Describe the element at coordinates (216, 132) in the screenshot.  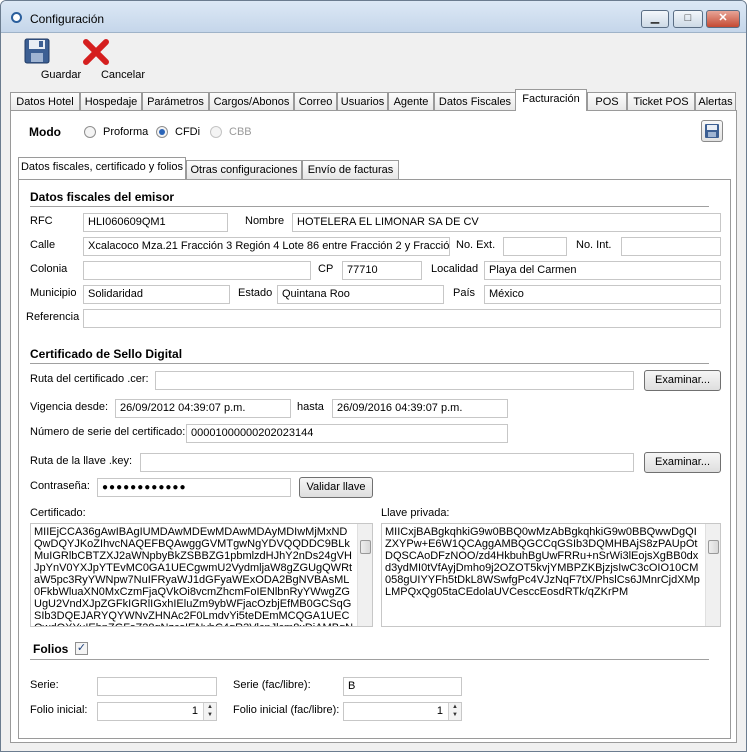
I see `radio-cbb` at that location.